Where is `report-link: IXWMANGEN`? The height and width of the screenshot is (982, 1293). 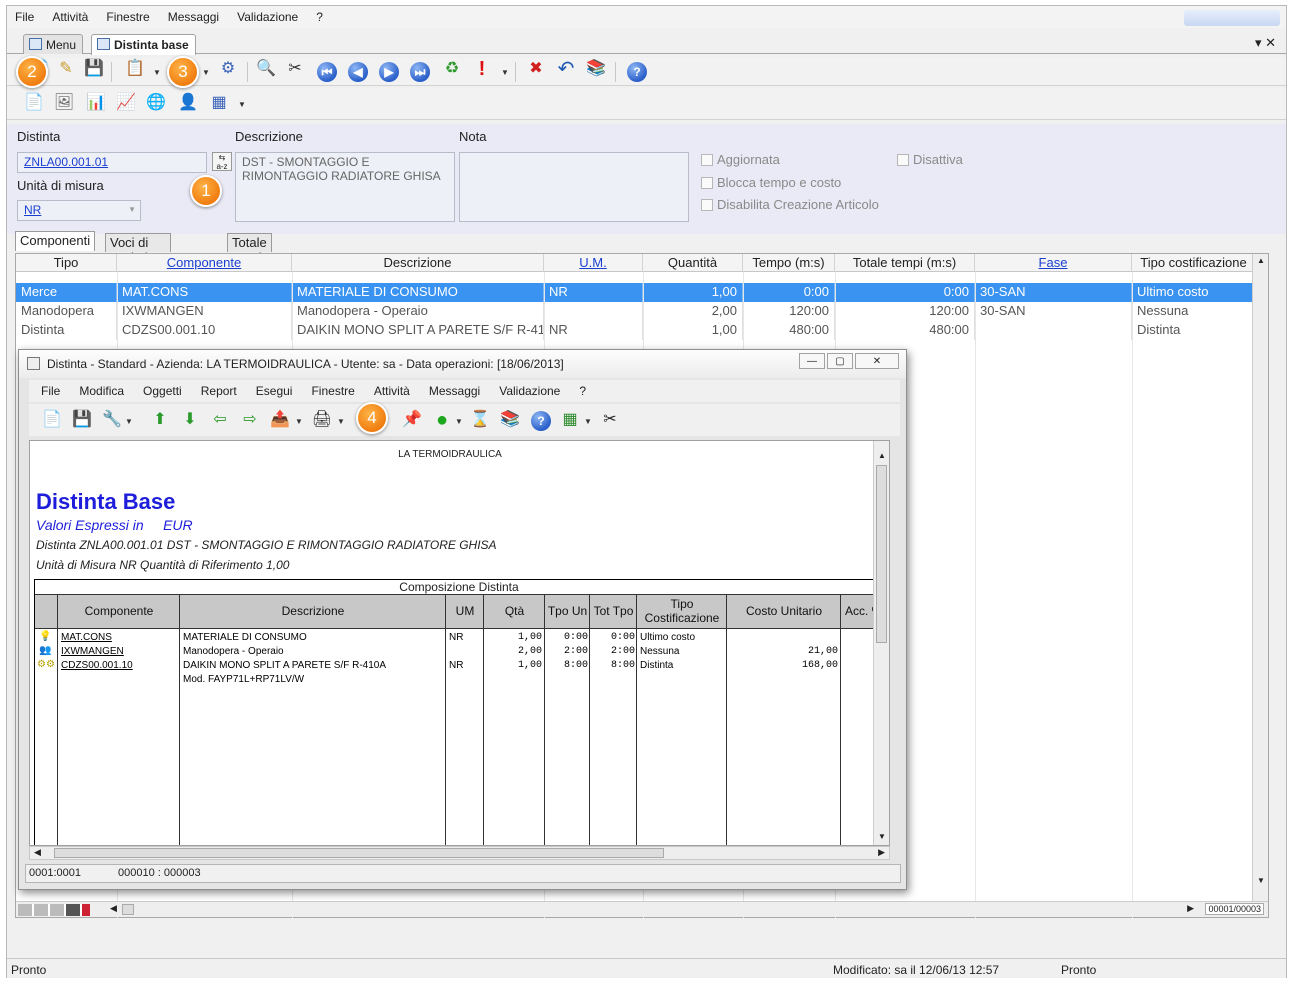 report-link: IXWMANGEN is located at coordinates (92, 651).